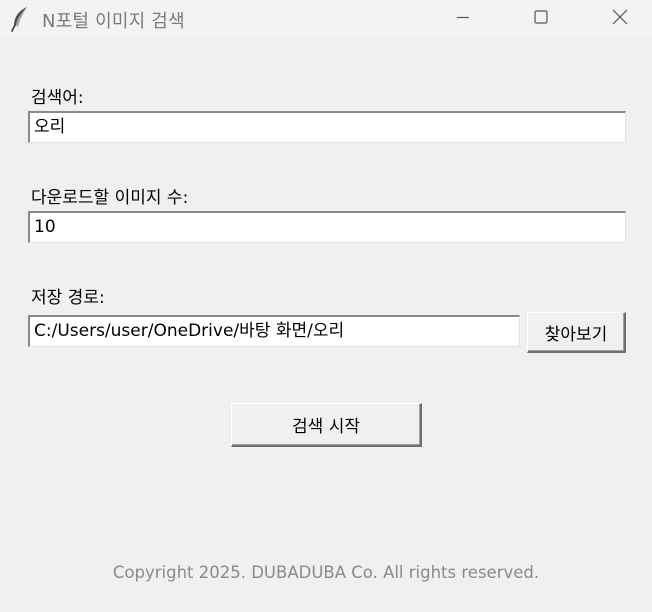  I want to click on close-icon, so click(620, 19).